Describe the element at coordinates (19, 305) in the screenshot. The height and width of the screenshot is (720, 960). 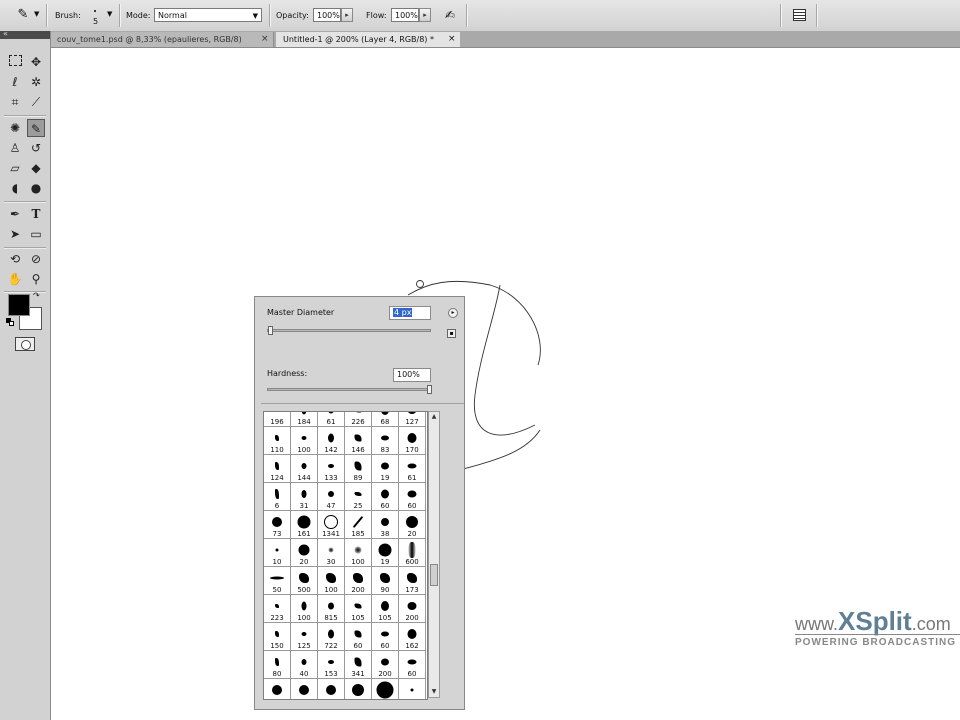
I see `foreground-color-swatch` at that location.